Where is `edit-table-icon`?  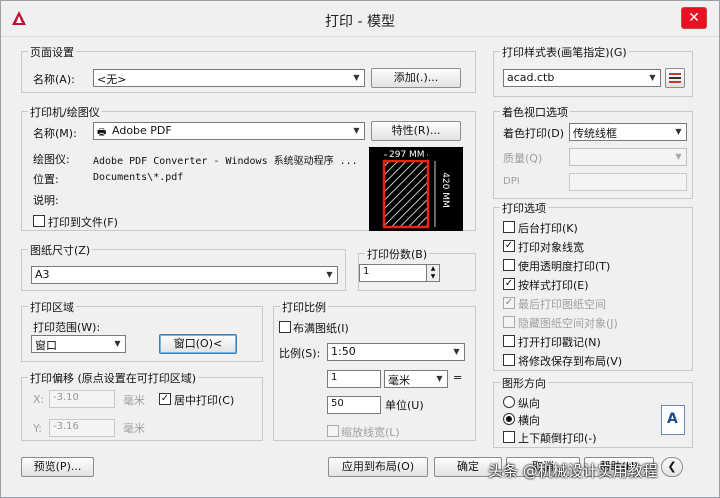
edit-table-icon is located at coordinates (675, 78).